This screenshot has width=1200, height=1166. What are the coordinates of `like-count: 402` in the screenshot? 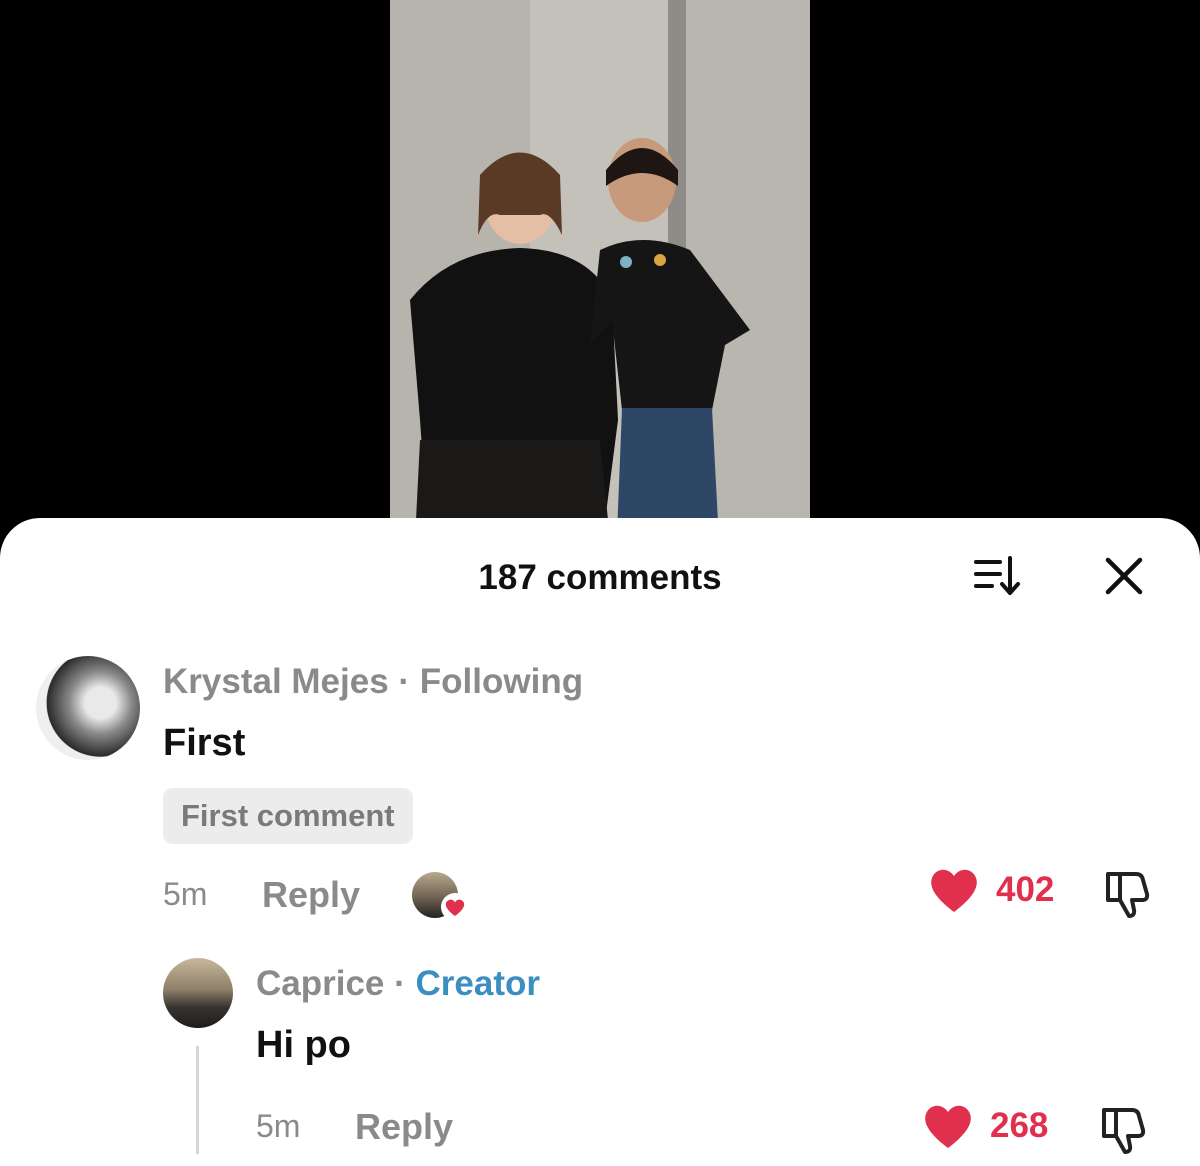 It's located at (1025, 889).